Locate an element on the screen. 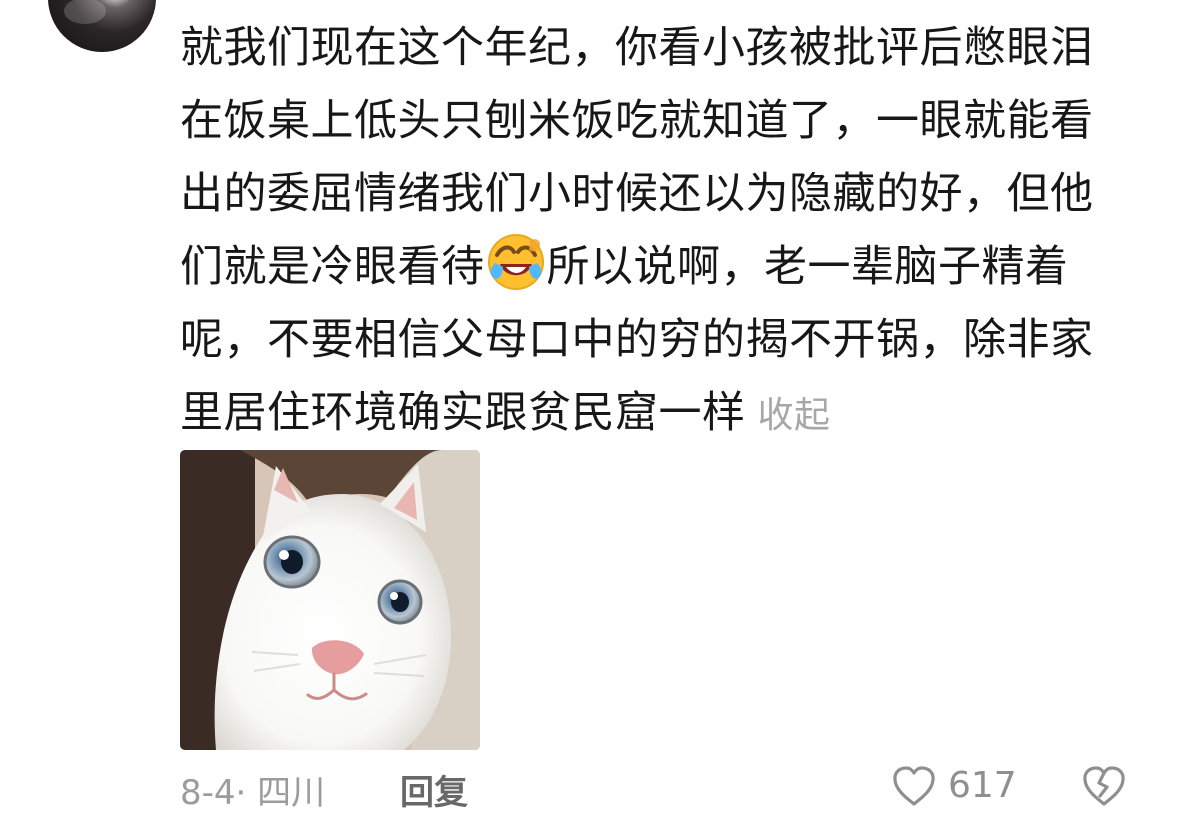  heart-outline-icon is located at coordinates (914, 787).